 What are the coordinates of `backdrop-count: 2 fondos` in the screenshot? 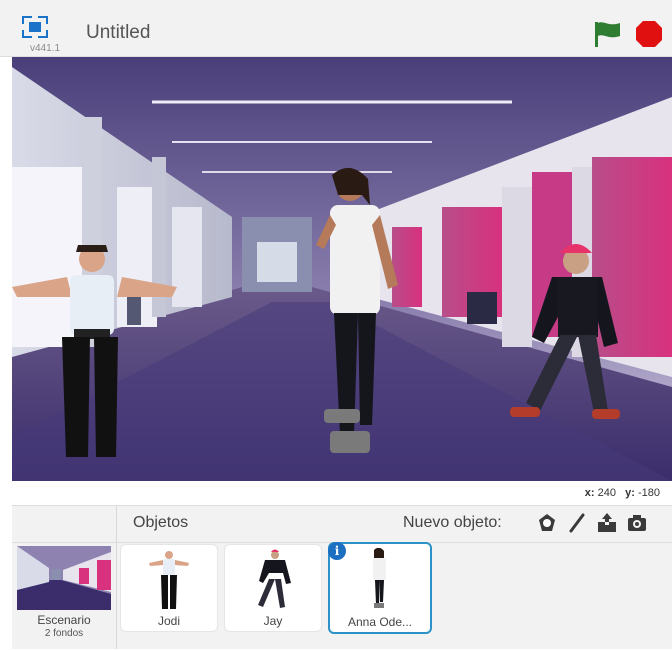 It's located at (64, 633).